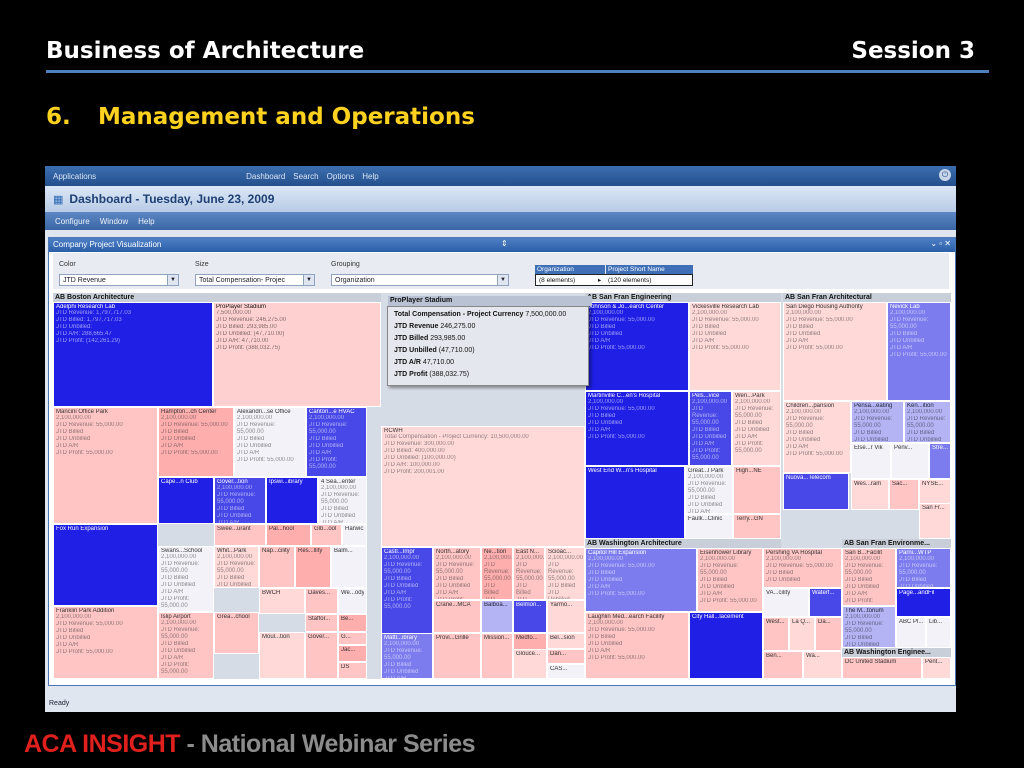 The image size is (1024, 768). I want to click on tree-header-project: Project Short Name, so click(649, 269).